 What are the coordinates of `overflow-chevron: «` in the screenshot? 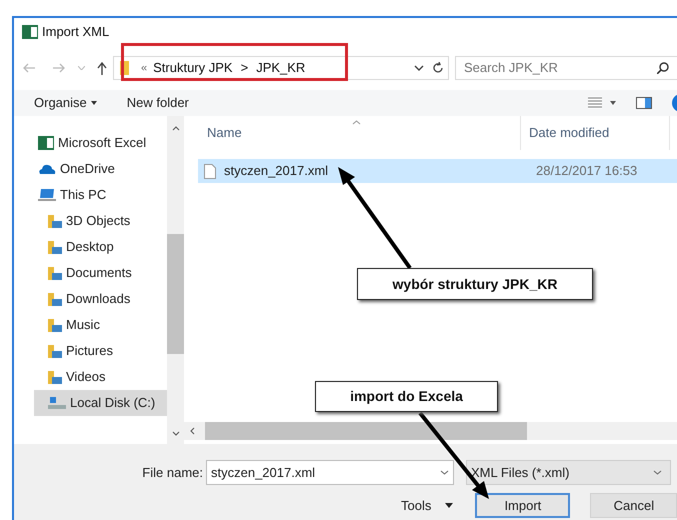 It's located at (144, 68).